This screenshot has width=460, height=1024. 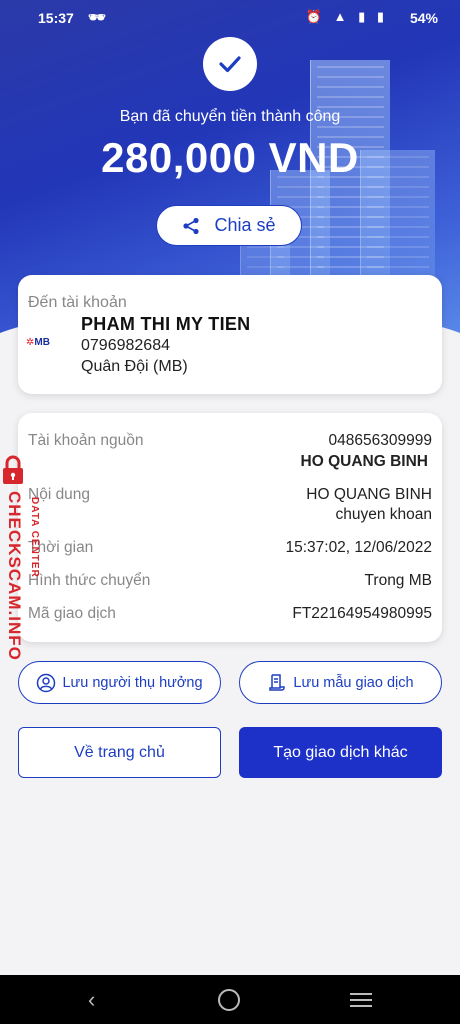 I want to click on user-circle-icon, so click(x=46, y=682).